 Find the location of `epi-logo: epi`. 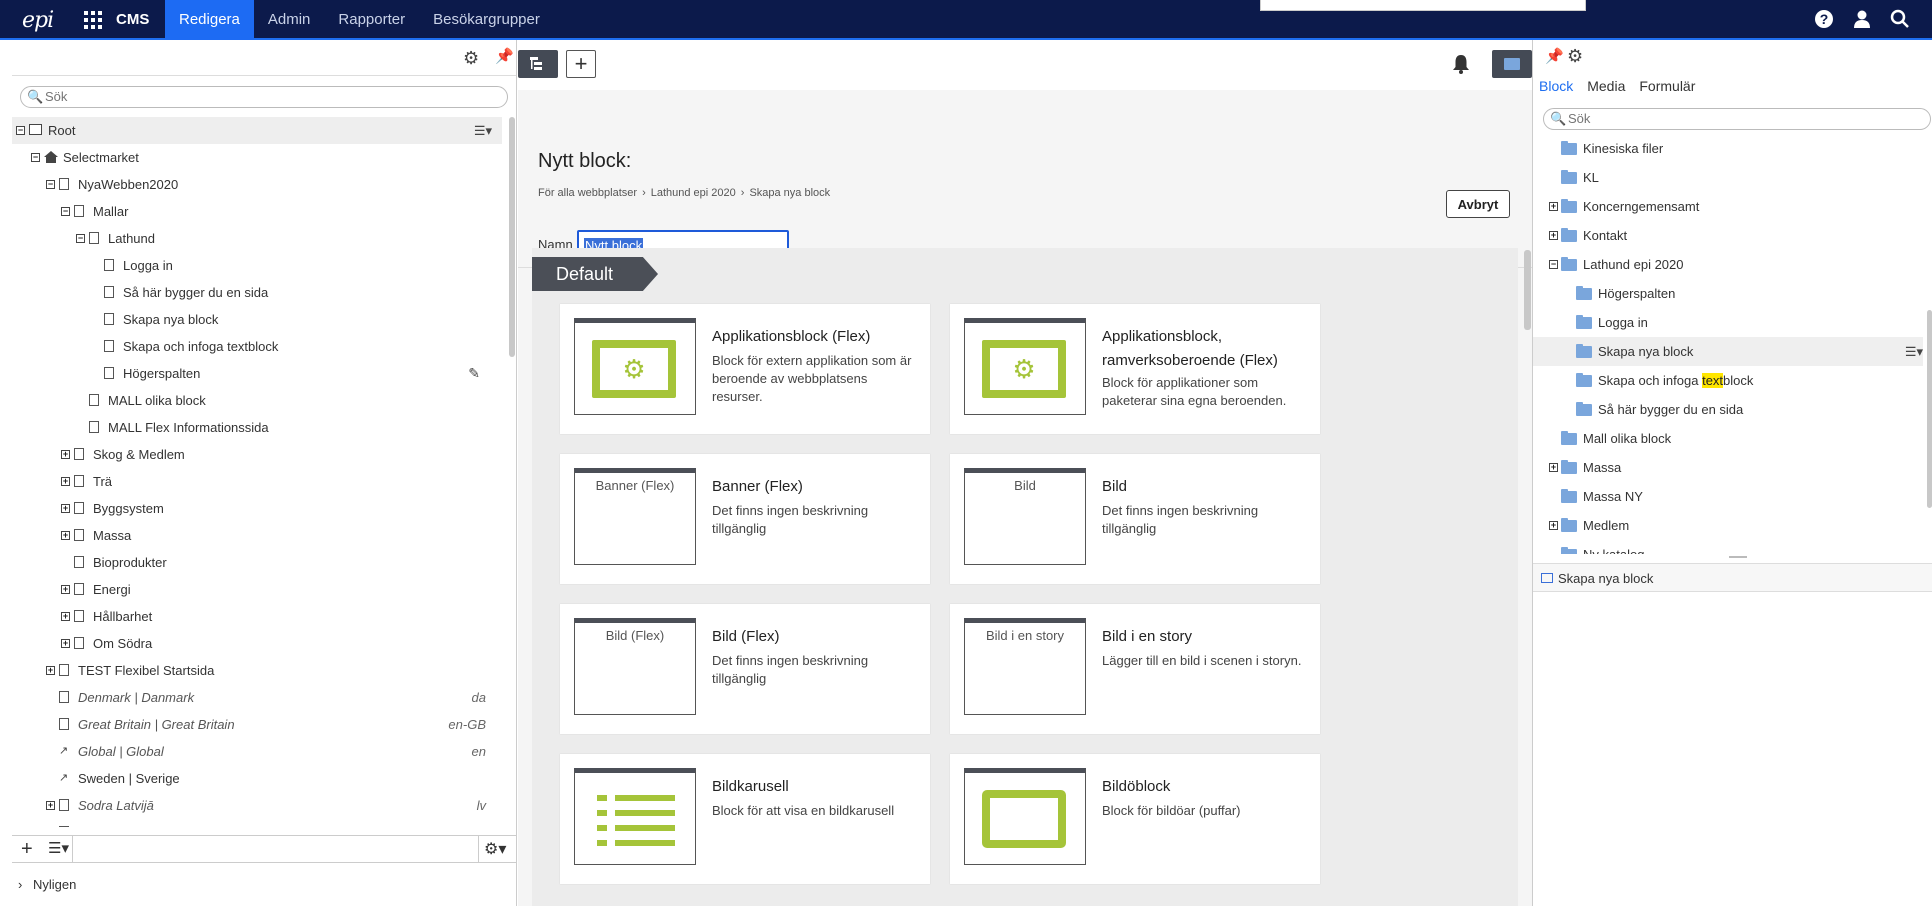

epi-logo: epi is located at coordinates (38, 20).